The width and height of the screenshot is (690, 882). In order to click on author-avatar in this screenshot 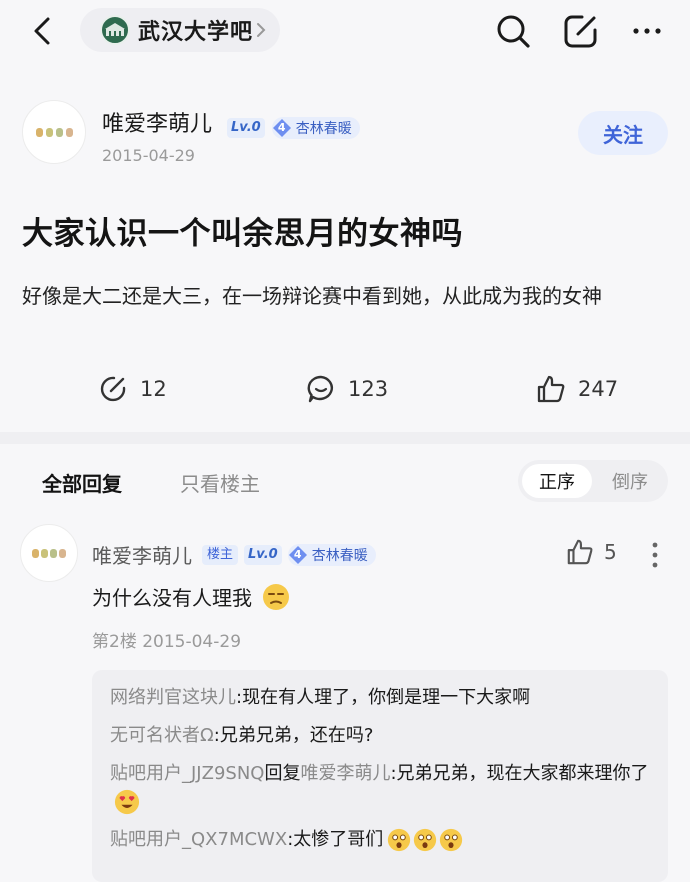, I will do `click(54, 132)`.